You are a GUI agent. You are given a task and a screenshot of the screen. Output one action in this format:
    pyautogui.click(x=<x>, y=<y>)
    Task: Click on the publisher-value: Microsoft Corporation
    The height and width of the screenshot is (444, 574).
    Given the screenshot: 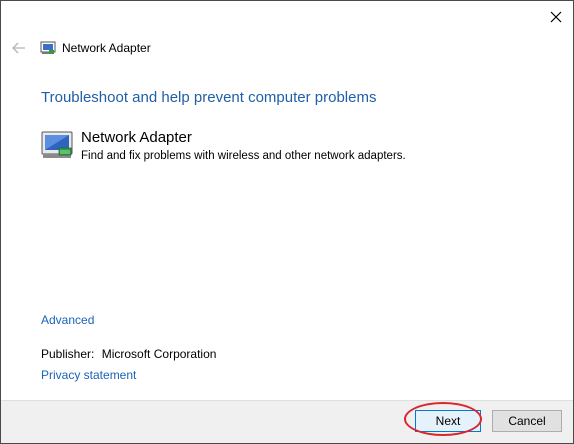 What is the action you would take?
    pyautogui.click(x=159, y=354)
    